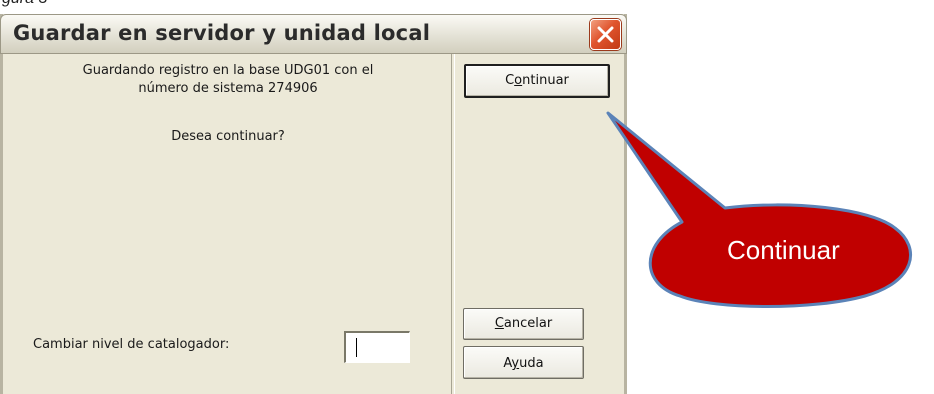 The height and width of the screenshot is (394, 934). Describe the element at coordinates (783, 250) in the screenshot. I see `callout-text: Continuar` at that location.